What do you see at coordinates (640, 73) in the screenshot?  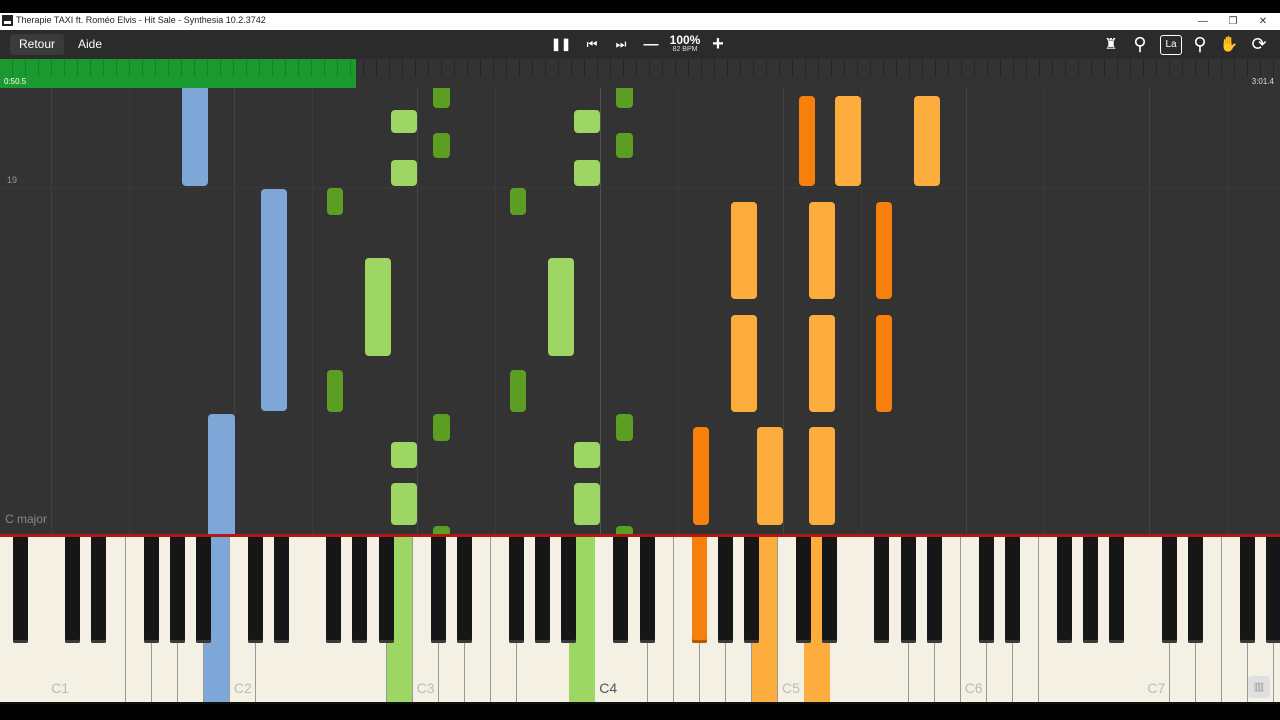 I see `song-progress-bar` at bounding box center [640, 73].